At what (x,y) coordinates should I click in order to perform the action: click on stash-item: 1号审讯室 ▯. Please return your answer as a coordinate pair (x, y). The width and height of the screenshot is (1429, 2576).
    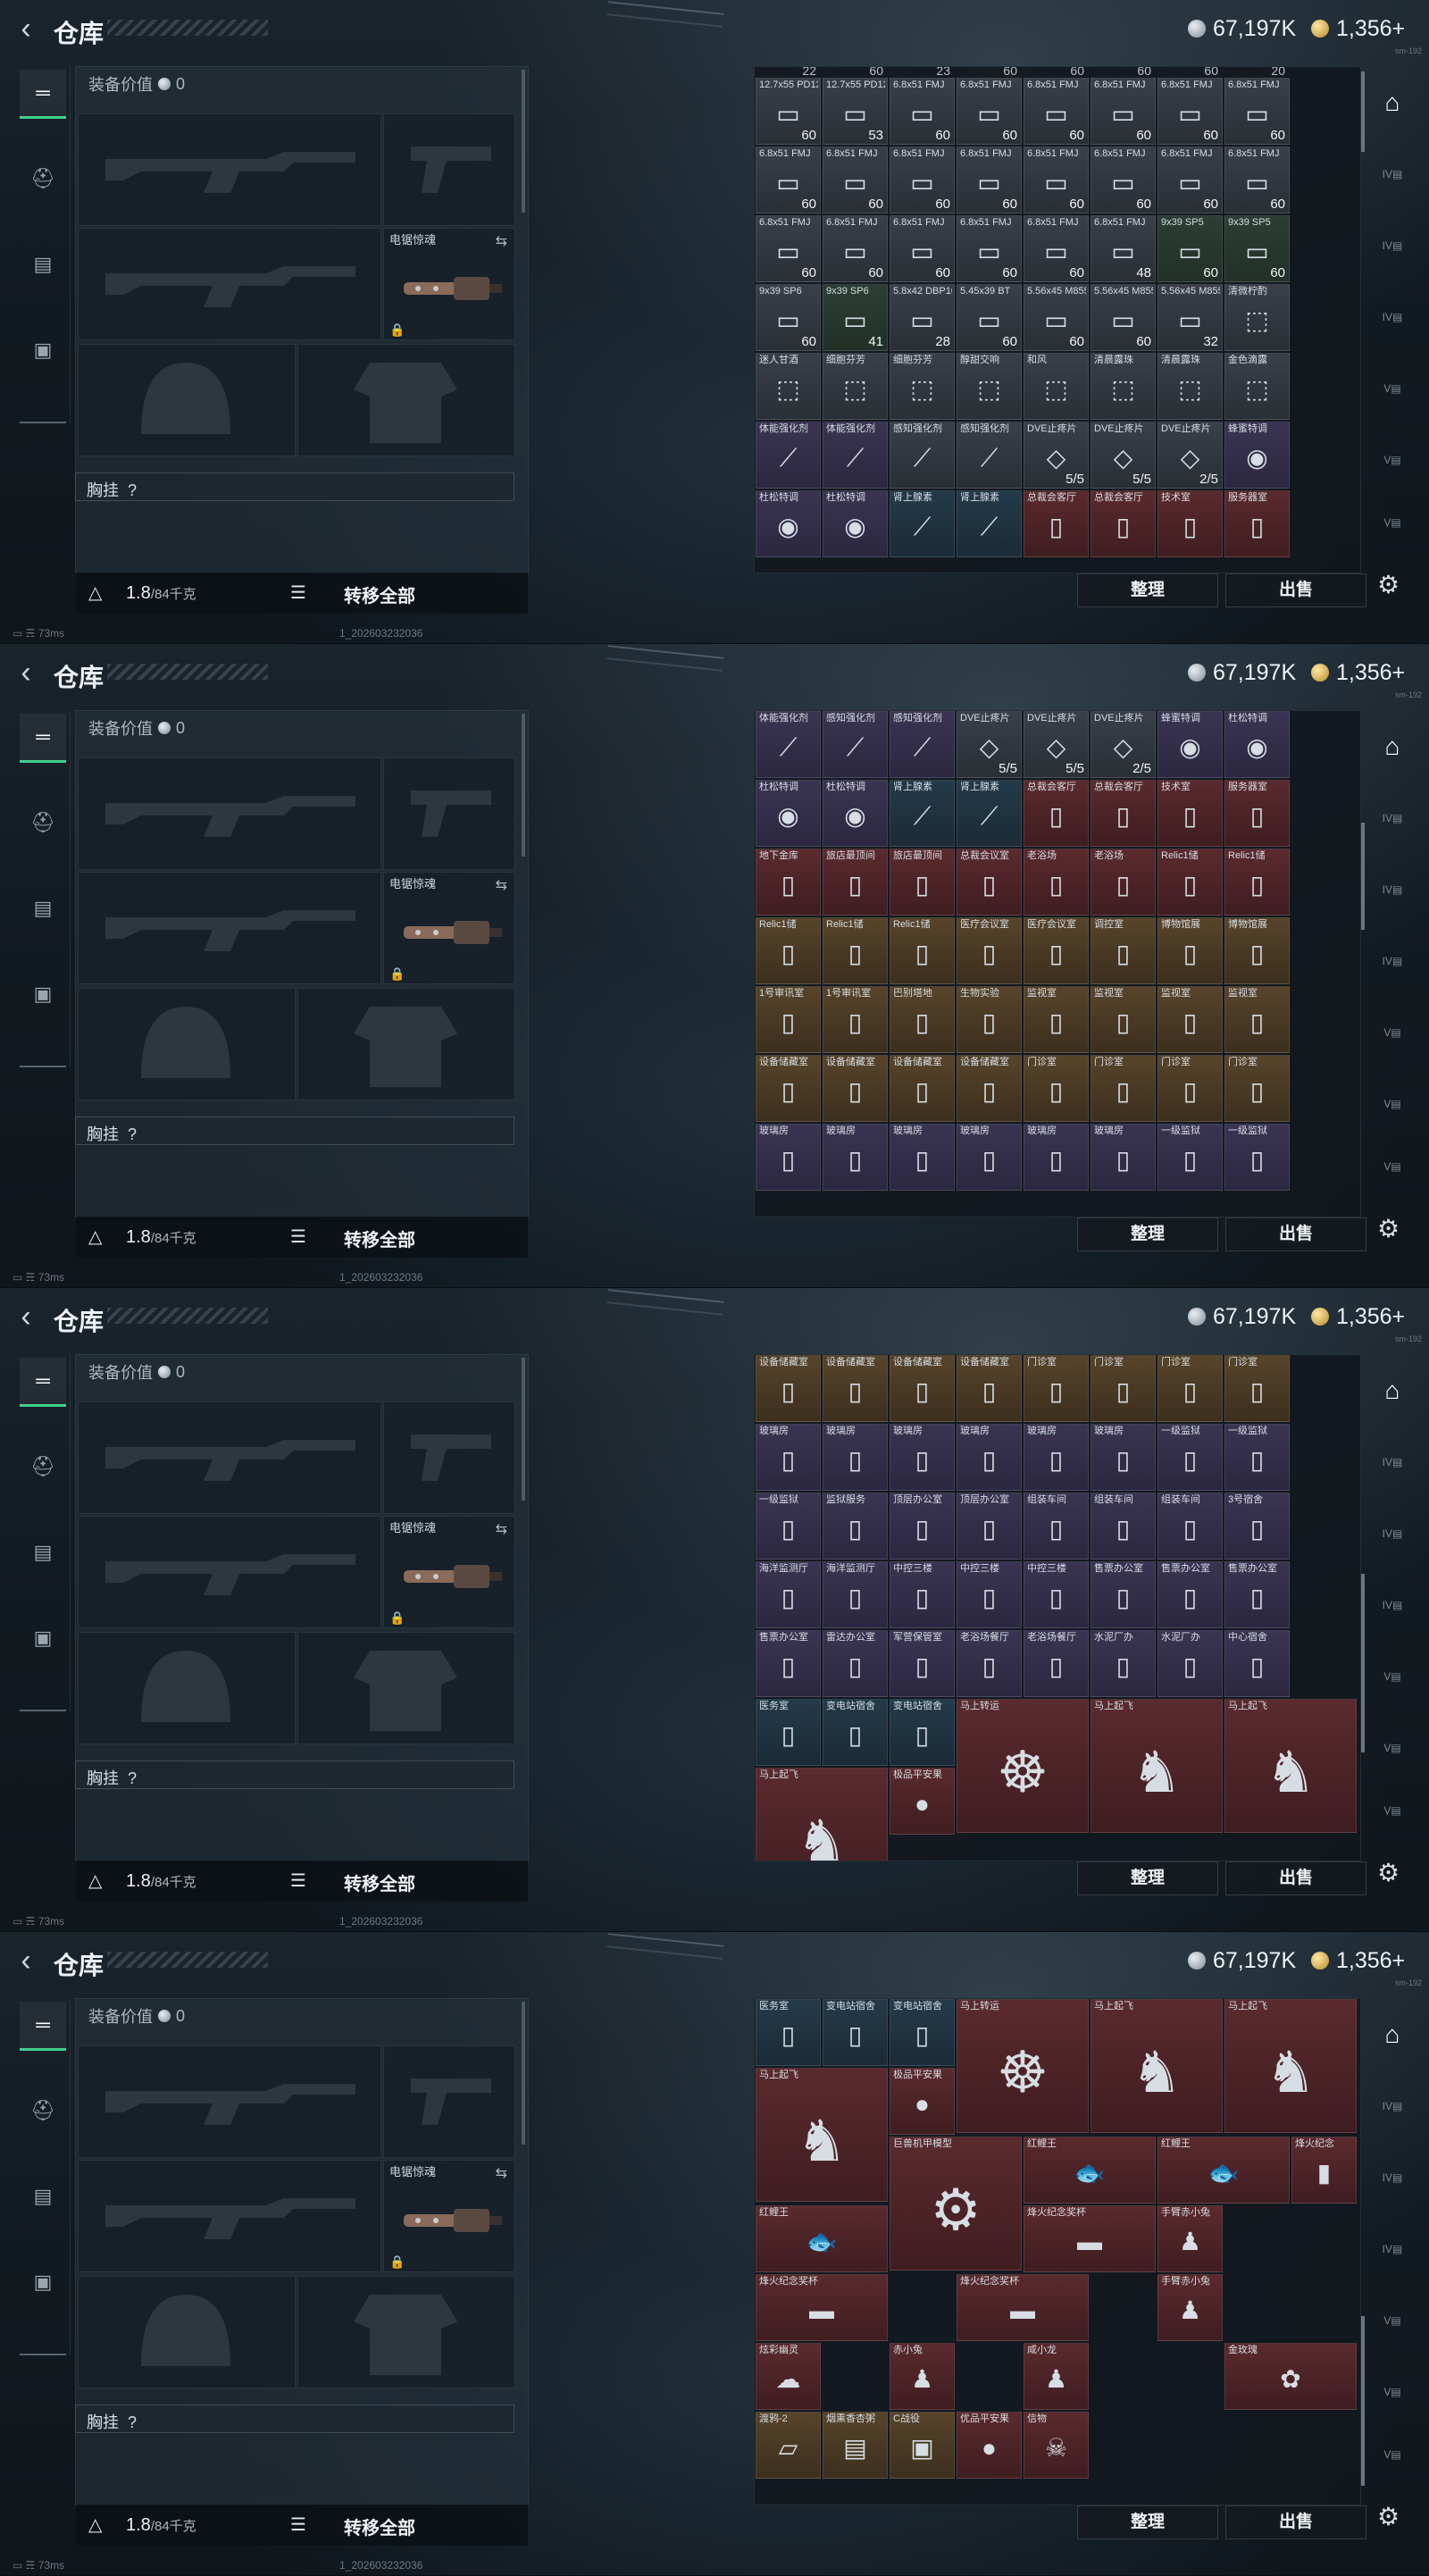
    Looking at the image, I should click on (788, 1020).